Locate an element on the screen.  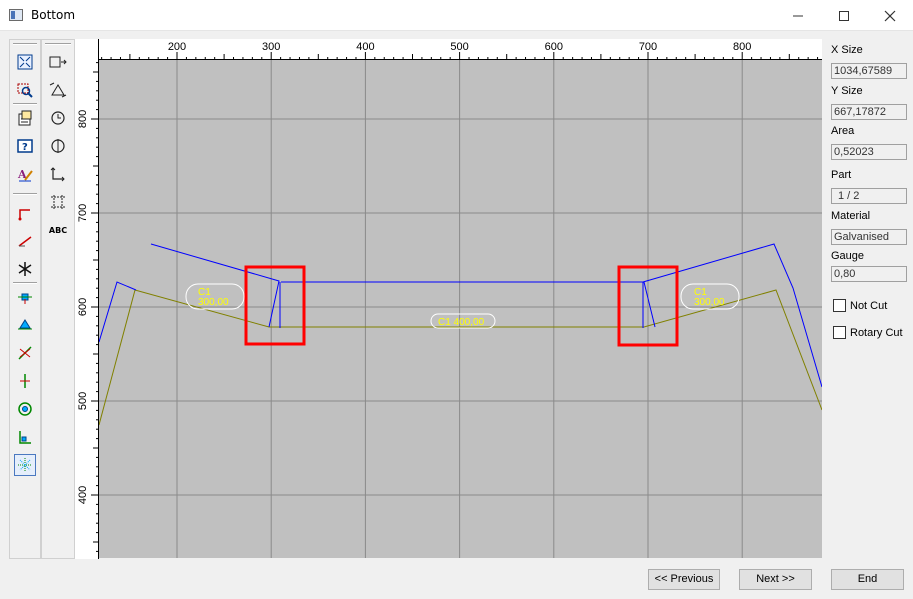
material-label: Material is located at coordinates (851, 216).